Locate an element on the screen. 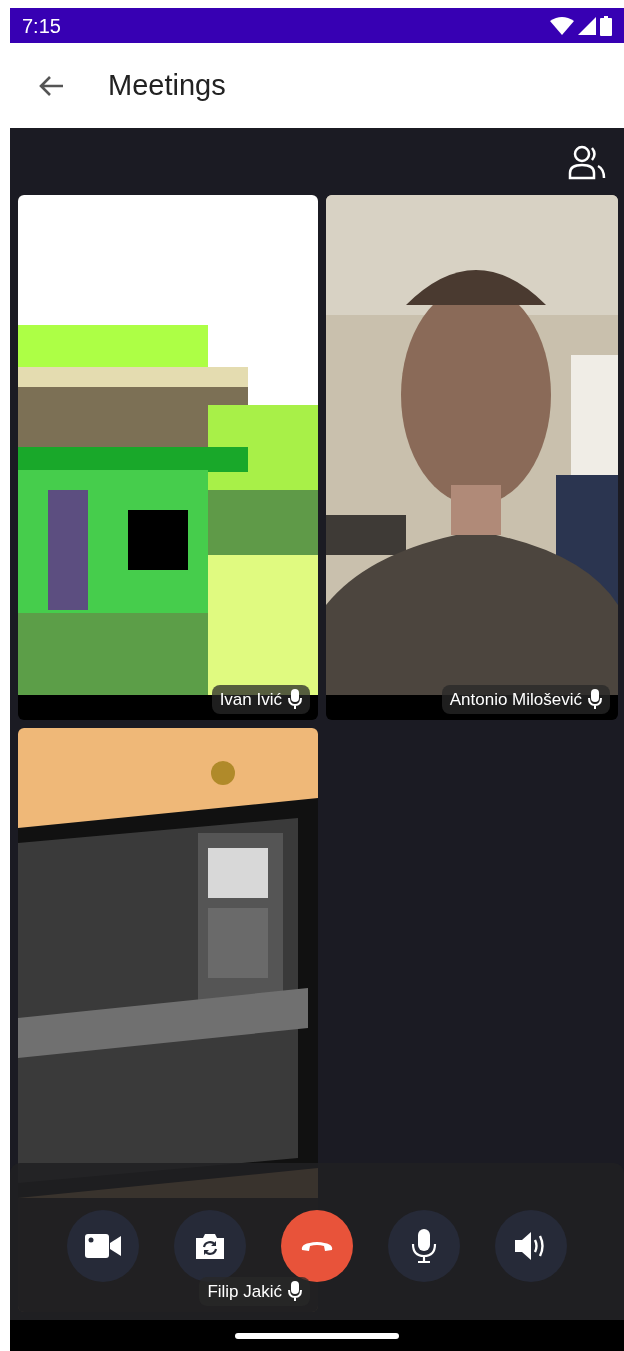 The height and width of the screenshot is (1351, 624). participants-icon is located at coordinates (587, 161).